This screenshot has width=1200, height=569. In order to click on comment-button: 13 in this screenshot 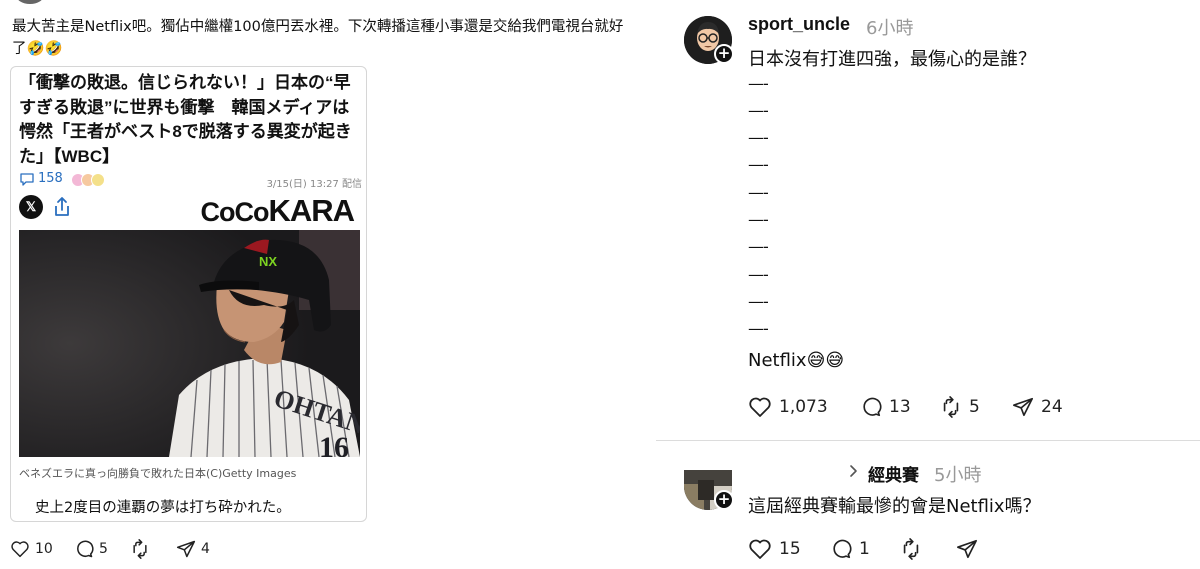, I will do `click(885, 407)`.